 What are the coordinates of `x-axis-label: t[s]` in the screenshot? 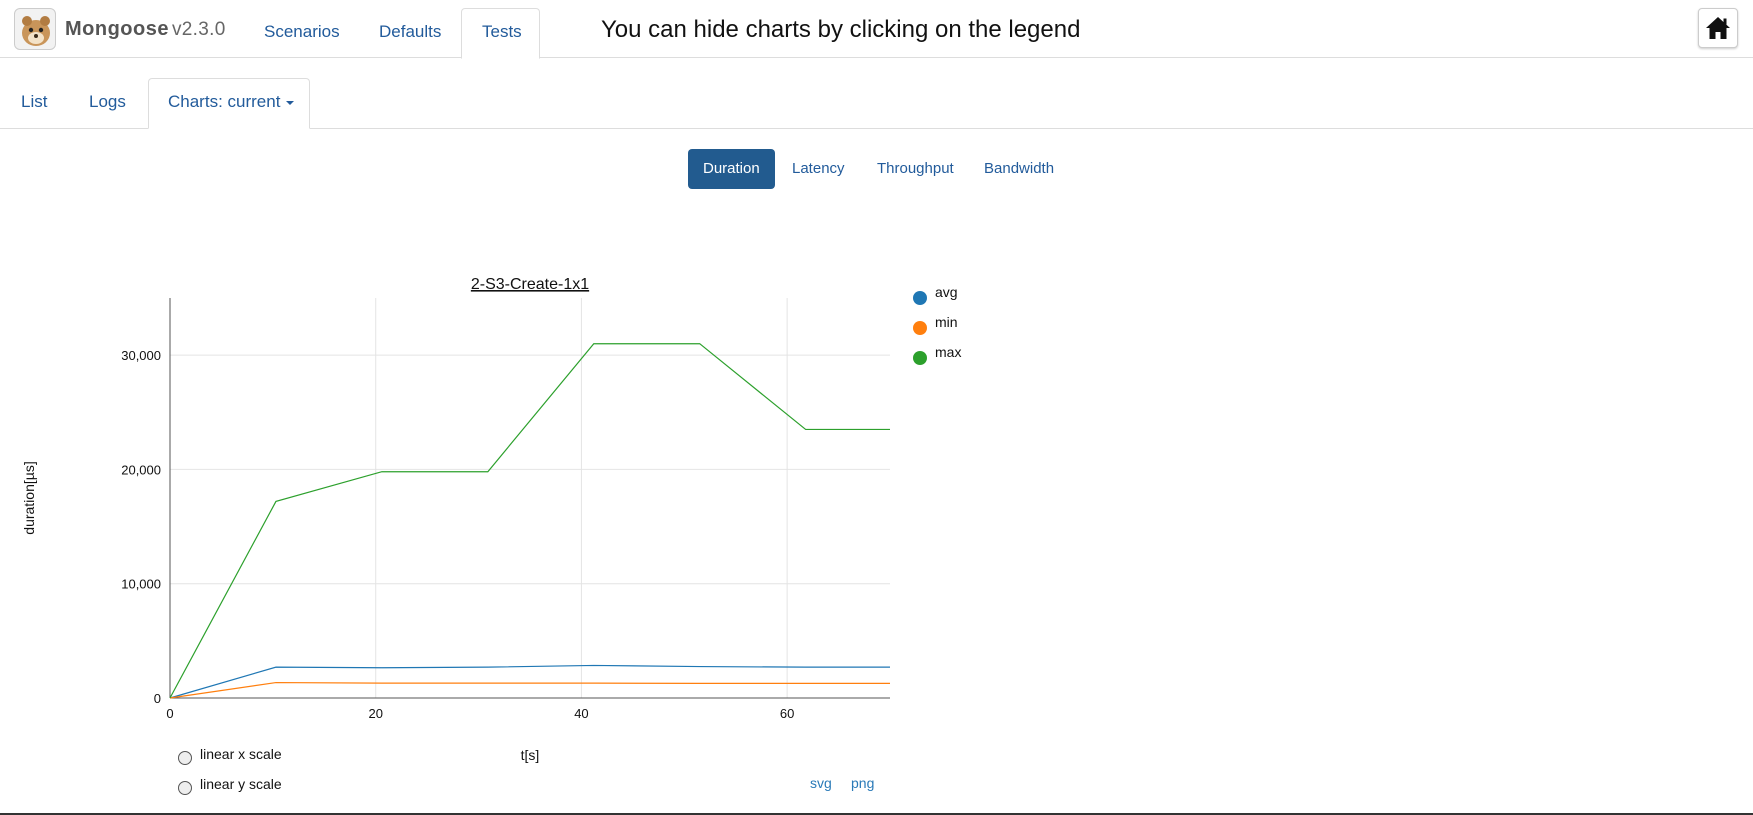 It's located at (530, 755).